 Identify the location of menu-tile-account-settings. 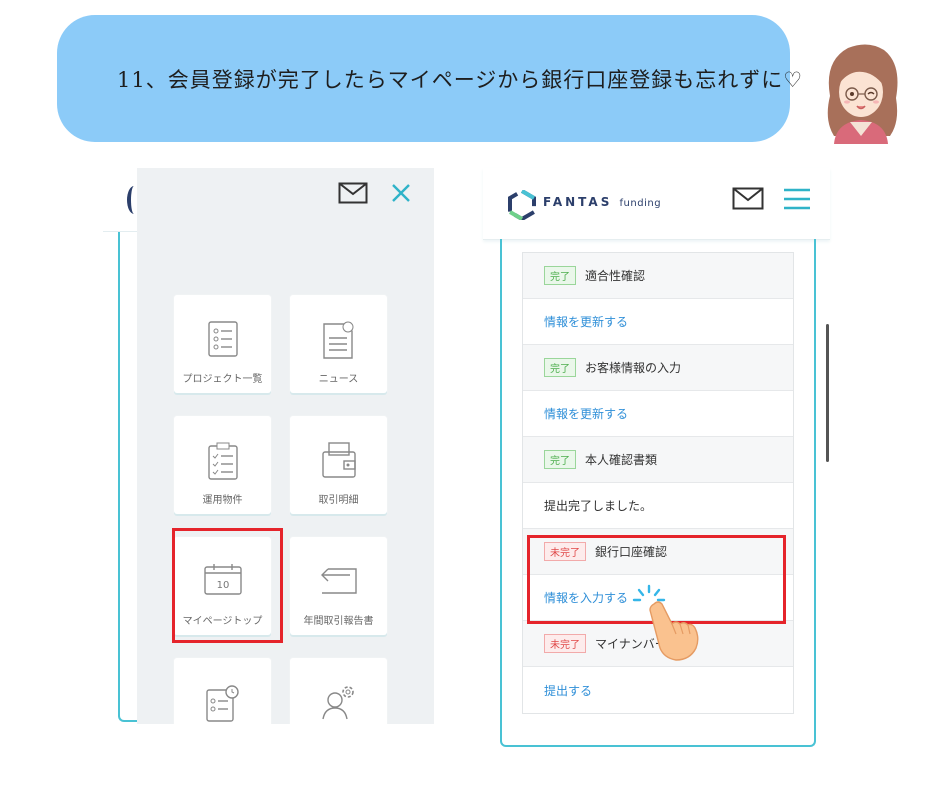
(338, 691).